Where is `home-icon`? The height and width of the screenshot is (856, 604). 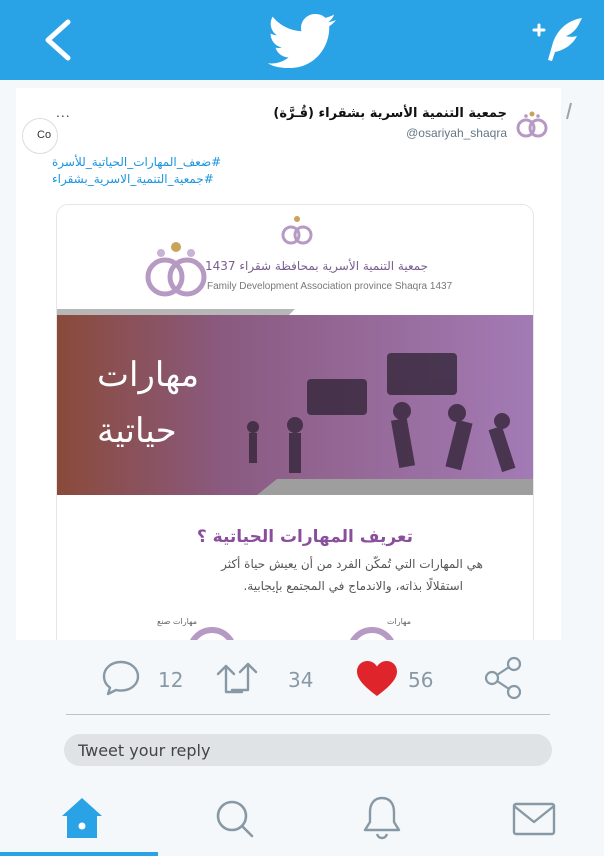 home-icon is located at coordinates (82, 818).